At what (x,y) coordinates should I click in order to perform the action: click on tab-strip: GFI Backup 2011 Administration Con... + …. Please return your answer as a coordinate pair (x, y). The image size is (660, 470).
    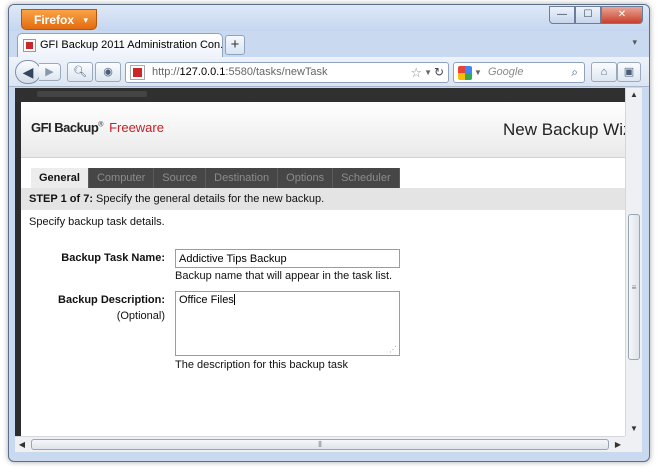
    Looking at the image, I should click on (329, 44).